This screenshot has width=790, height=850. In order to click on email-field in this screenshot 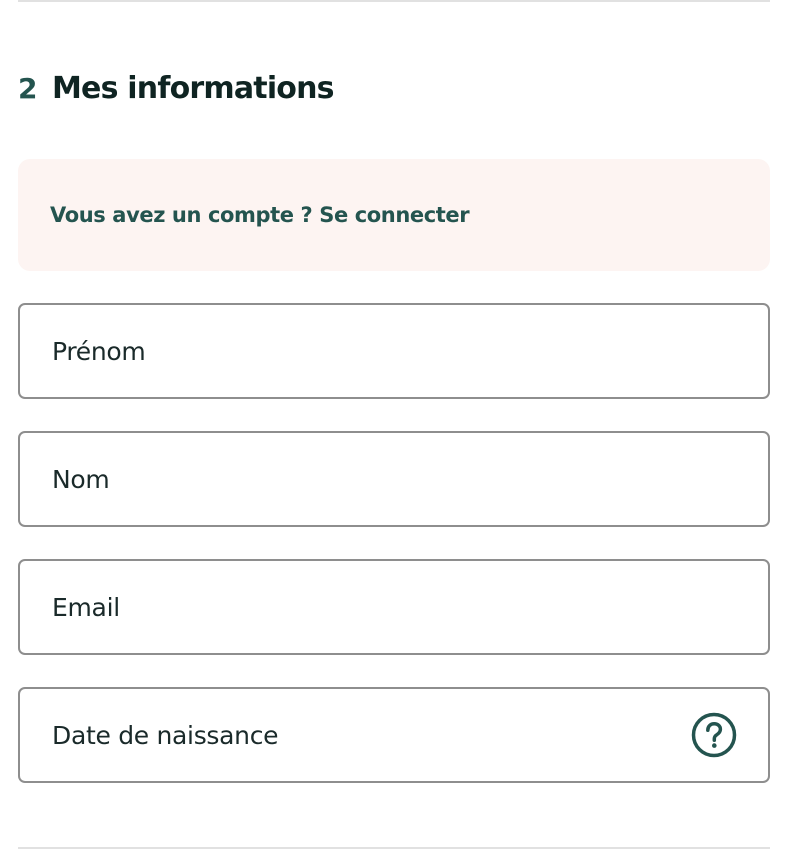, I will do `click(394, 607)`.